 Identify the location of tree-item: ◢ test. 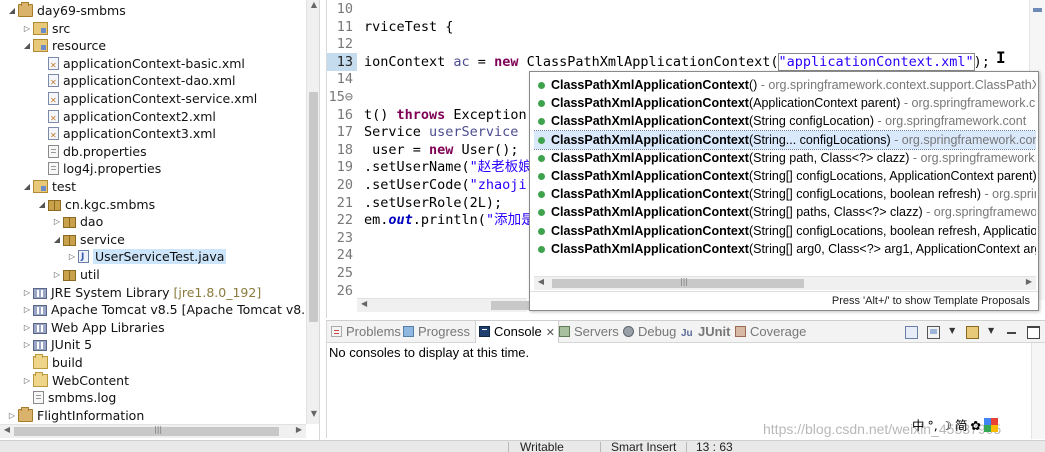
(48, 187).